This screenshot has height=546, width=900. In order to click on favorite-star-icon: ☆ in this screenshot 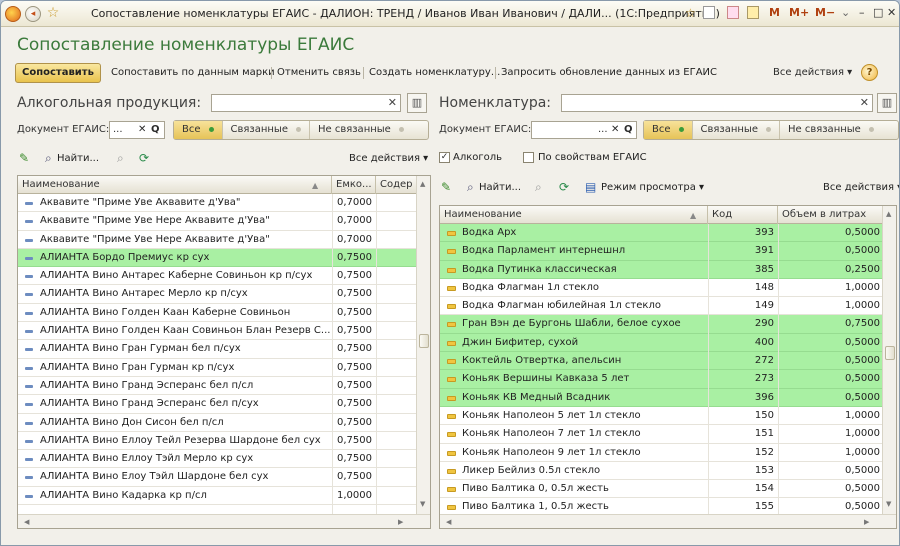, I will do `click(53, 14)`.